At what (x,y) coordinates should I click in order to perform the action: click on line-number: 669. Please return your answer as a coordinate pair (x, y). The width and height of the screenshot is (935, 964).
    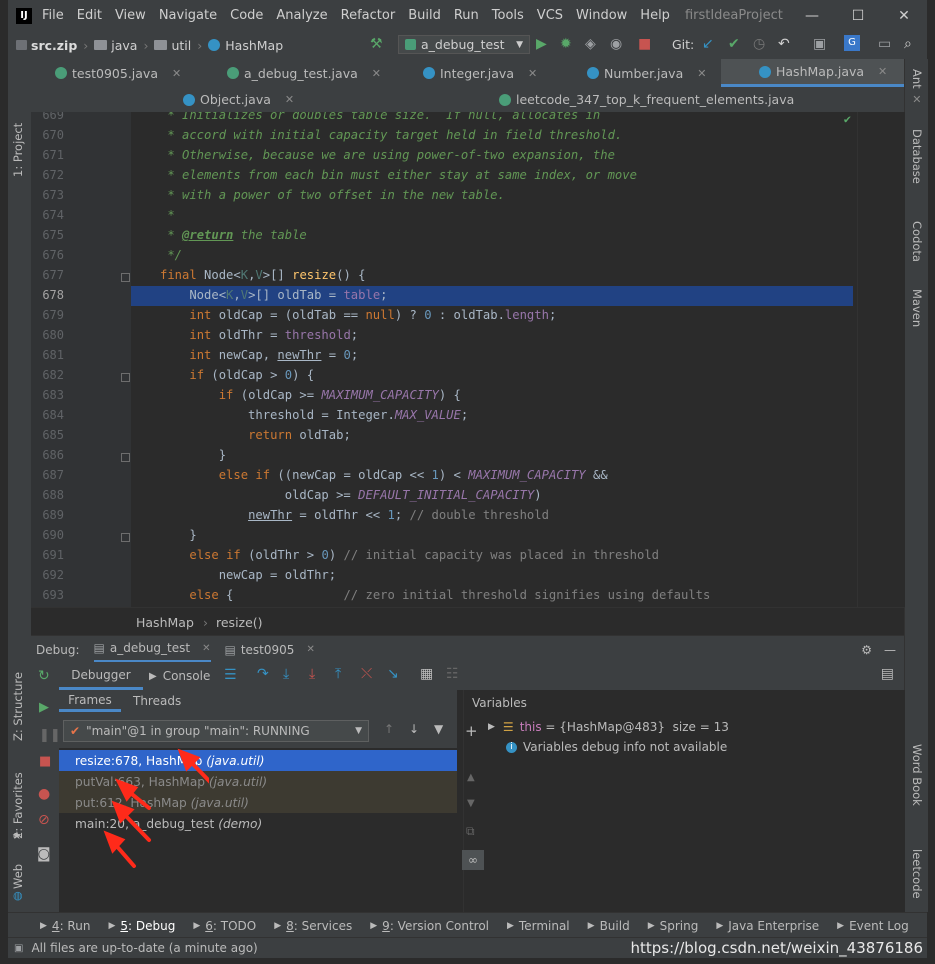
    Looking at the image, I should click on (47, 117).